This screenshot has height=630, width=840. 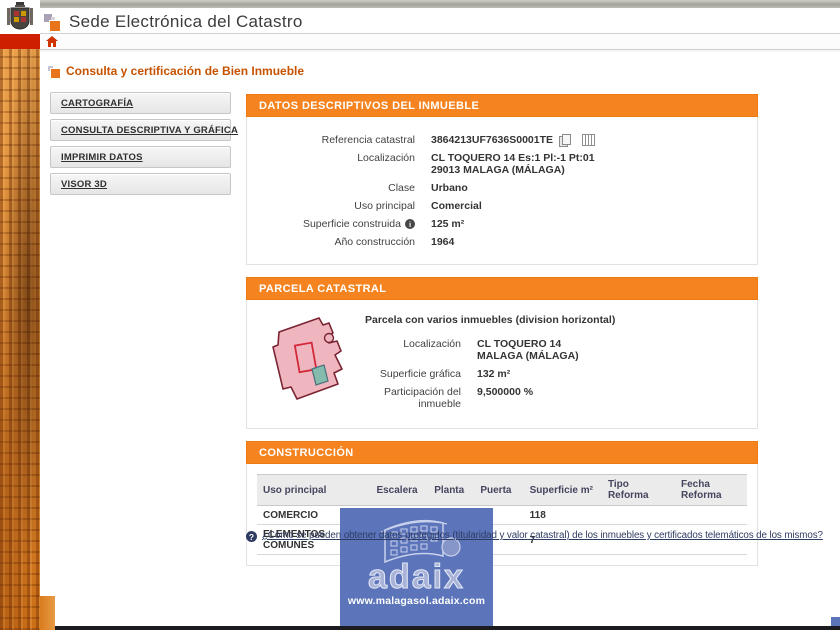 What do you see at coordinates (314, 490) in the screenshot?
I see `column-header: Uso principal` at bounding box center [314, 490].